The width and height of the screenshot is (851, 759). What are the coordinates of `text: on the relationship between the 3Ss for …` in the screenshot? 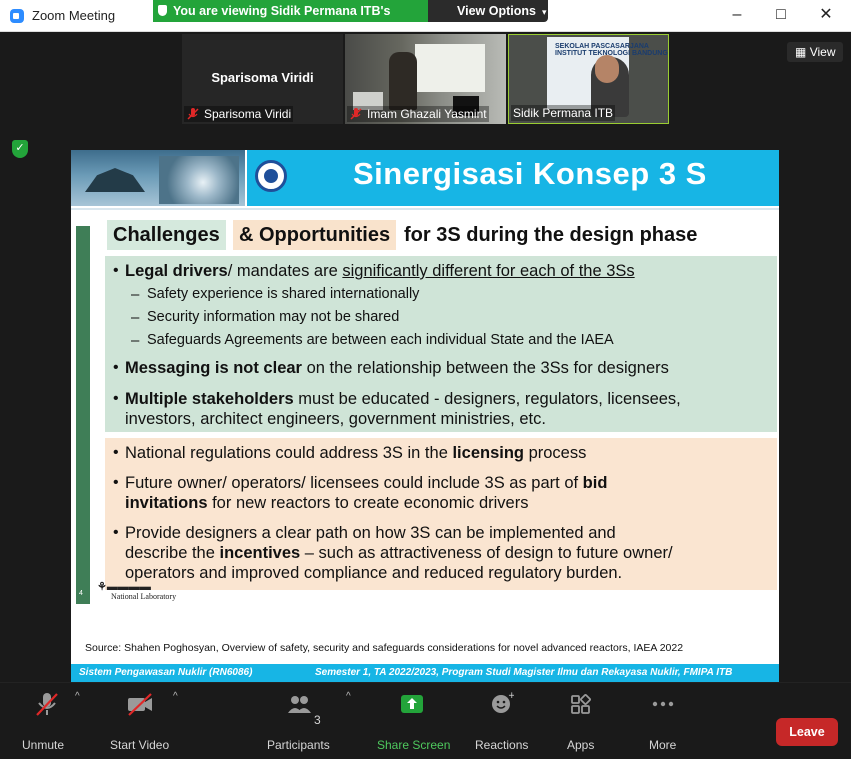 It's located at (485, 368).